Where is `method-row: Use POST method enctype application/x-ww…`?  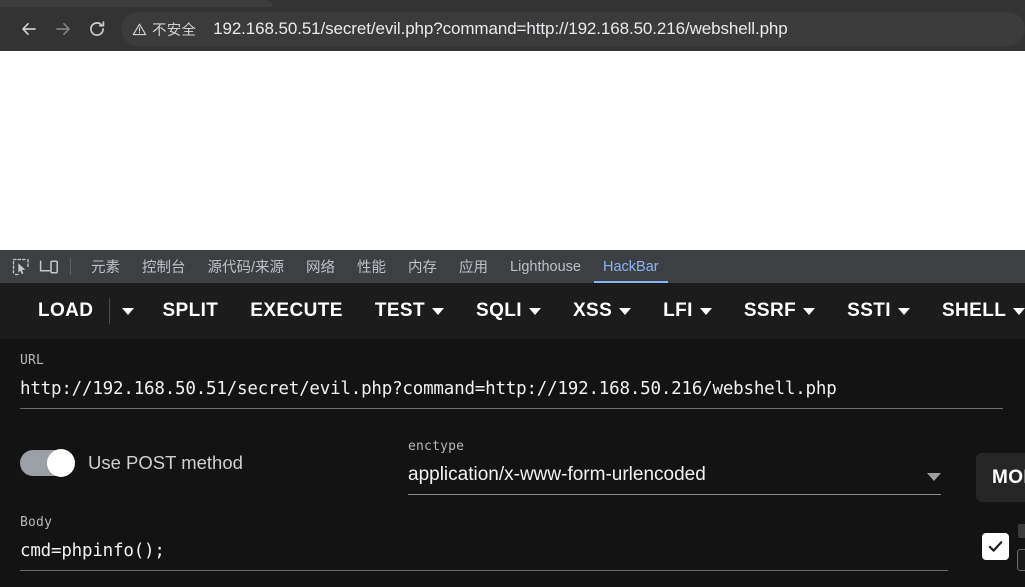 method-row: Use POST method enctype application/x-ww… is located at coordinates (522, 470).